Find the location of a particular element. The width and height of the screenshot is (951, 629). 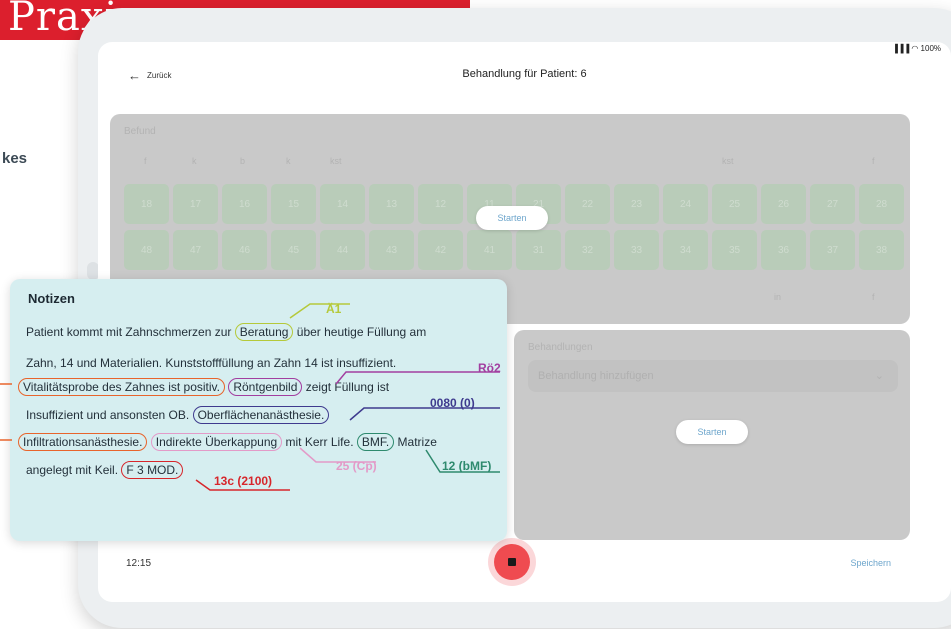

tooth-cell: 47 is located at coordinates (195, 250).